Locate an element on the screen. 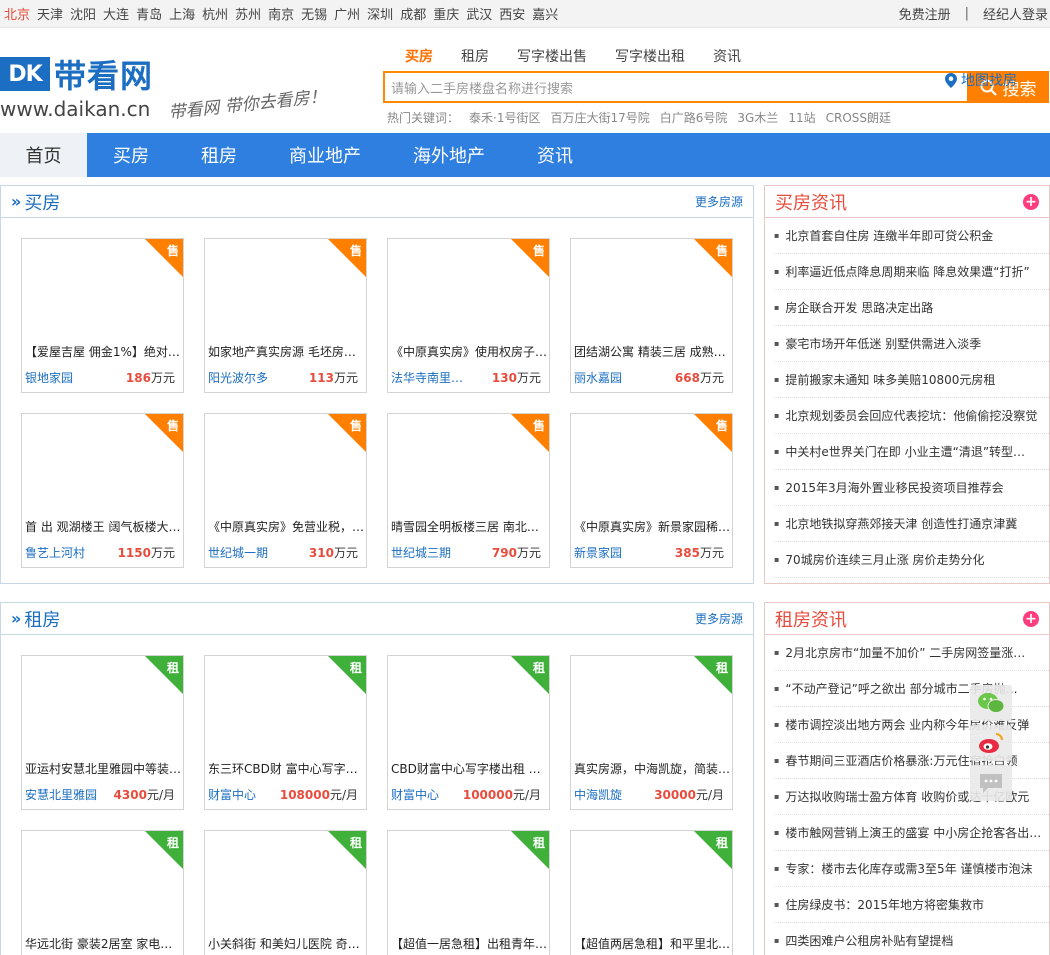 This screenshot has width=1050, height=955. news-item: 北京地铁拟穿燕郊接天津 创造性打通京津冀 is located at coordinates (911, 524).